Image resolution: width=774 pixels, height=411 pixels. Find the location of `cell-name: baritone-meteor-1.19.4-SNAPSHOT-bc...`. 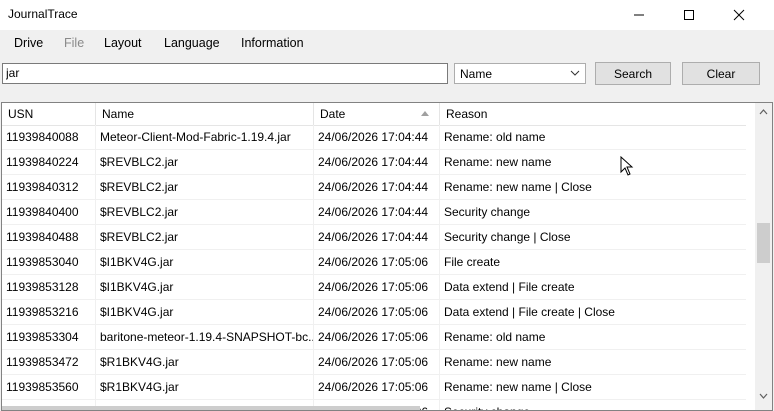

cell-name: baritone-meteor-1.19.4-SNAPSHOT-bc... is located at coordinates (205, 337).